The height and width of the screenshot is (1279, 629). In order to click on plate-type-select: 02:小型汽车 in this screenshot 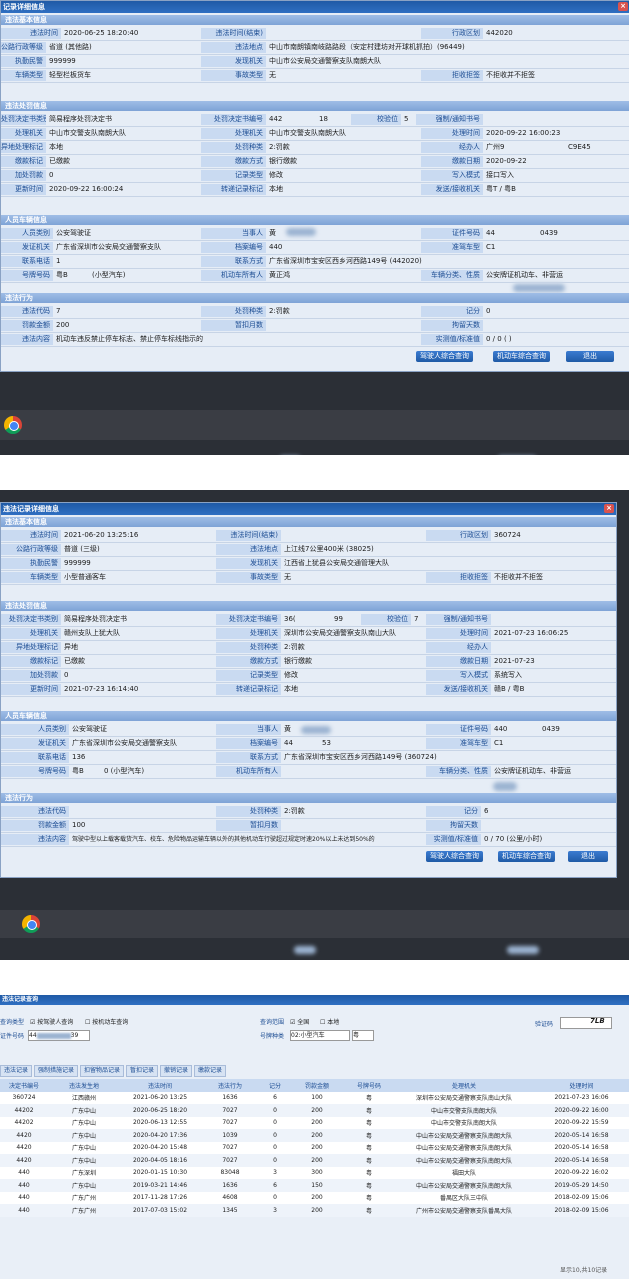, I will do `click(320, 1035)`.